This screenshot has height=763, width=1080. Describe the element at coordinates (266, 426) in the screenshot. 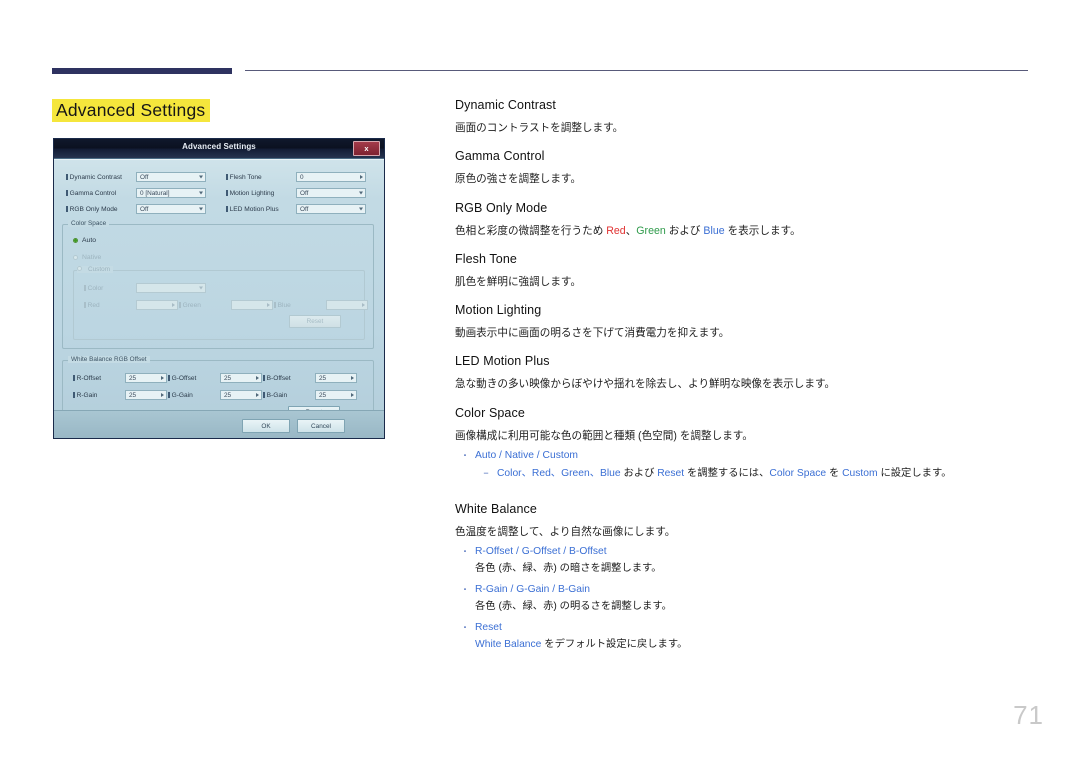

I see `ok-button: OK` at that location.